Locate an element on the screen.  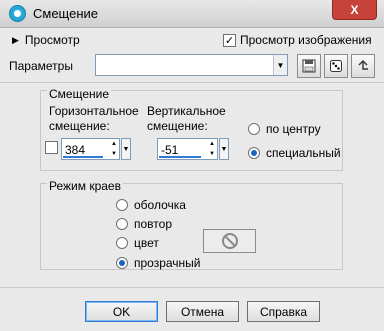
checkbox-checked-icon: ✓ is located at coordinates (229, 40).